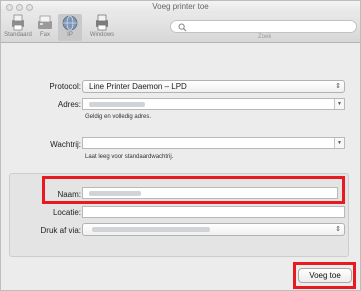  What do you see at coordinates (118, 117) in the screenshot?
I see `address-hint: Geldig en volledig adres.` at bounding box center [118, 117].